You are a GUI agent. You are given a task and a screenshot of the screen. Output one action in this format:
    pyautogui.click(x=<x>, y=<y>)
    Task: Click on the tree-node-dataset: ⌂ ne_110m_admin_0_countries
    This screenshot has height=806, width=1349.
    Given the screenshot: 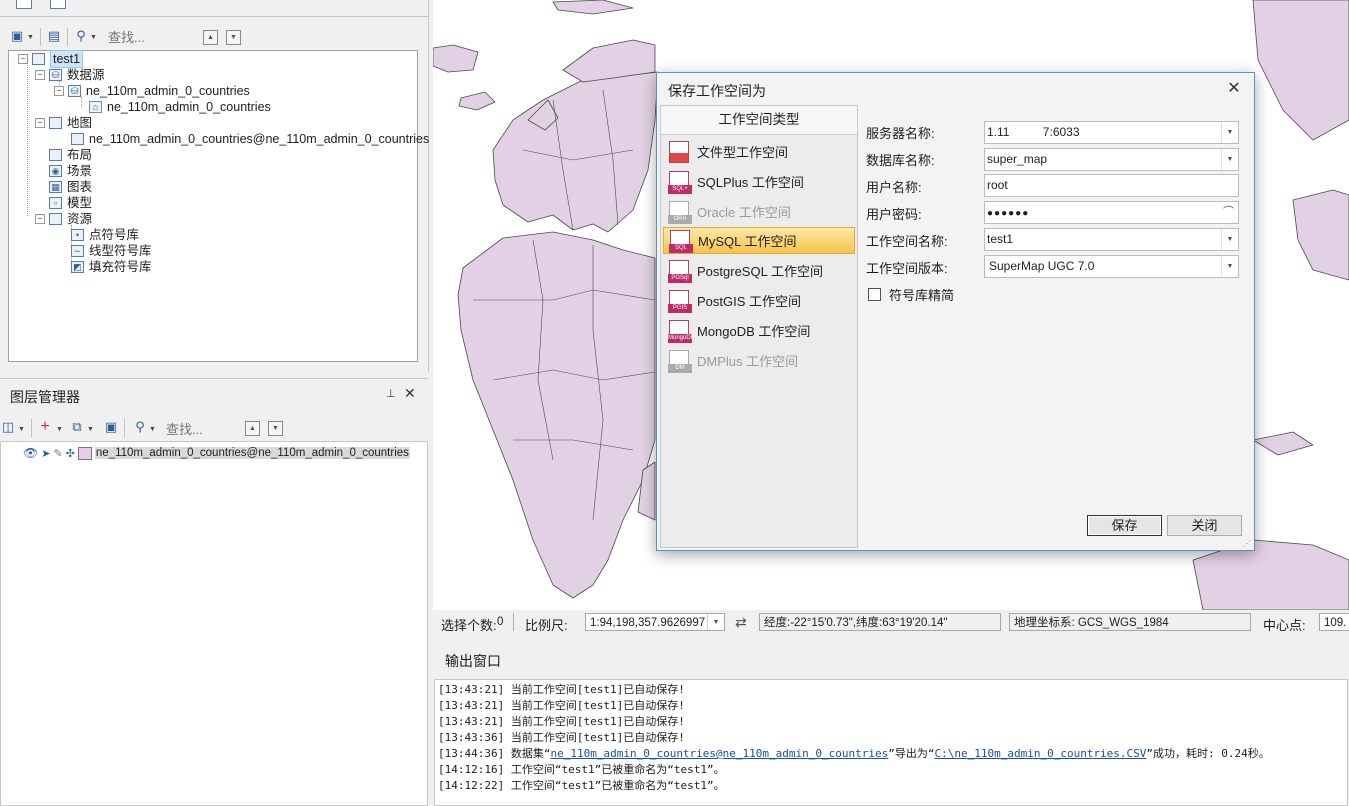 What is the action you would take?
    pyautogui.click(x=180, y=107)
    